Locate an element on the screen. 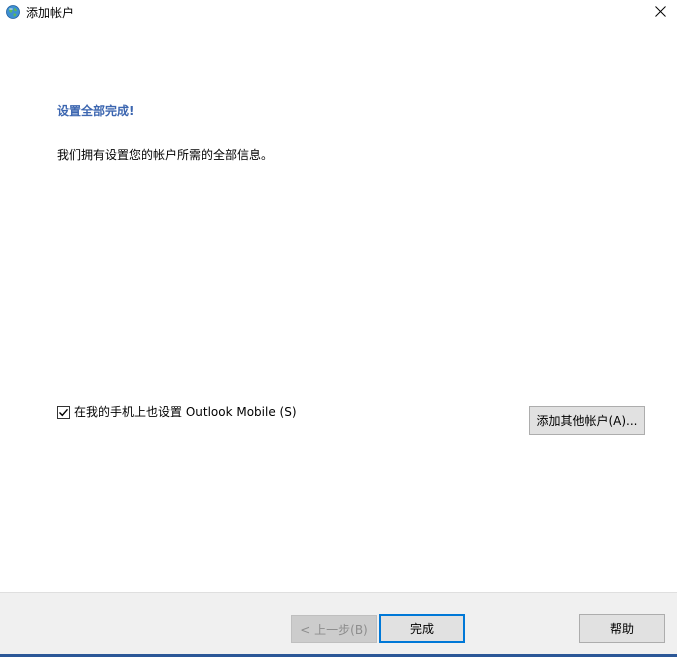 The height and width of the screenshot is (657, 677). mobile-setup-checkbox is located at coordinates (63, 412).